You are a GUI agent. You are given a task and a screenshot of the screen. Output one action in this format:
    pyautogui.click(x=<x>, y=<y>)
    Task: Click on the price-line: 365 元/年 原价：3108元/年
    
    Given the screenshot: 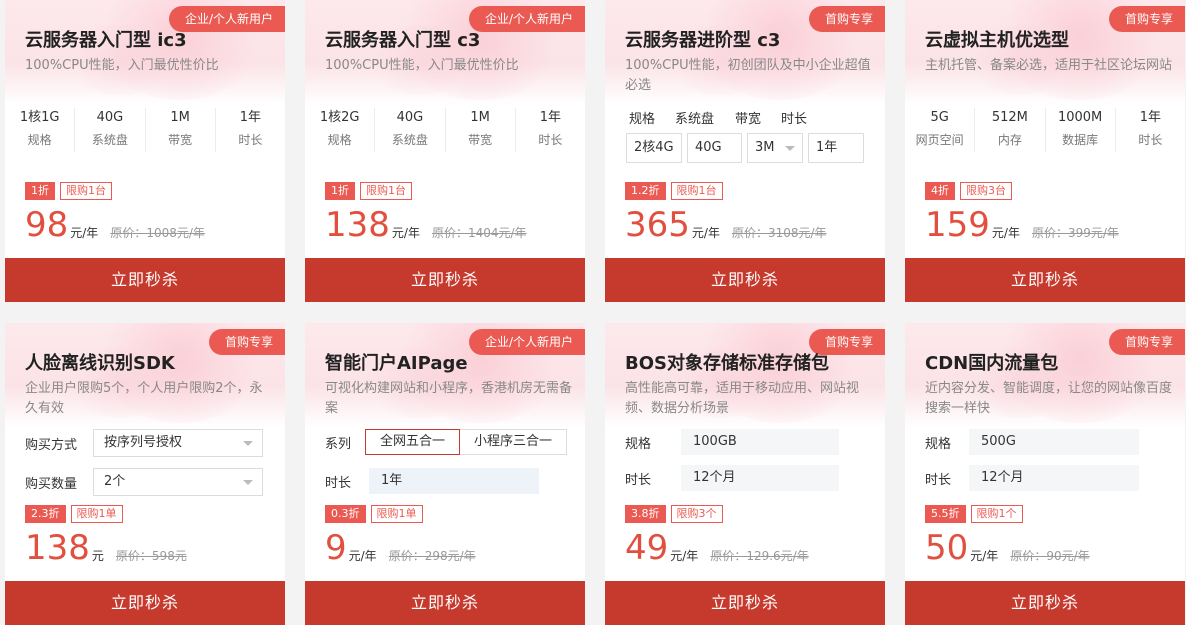 What is the action you would take?
    pyautogui.click(x=726, y=224)
    